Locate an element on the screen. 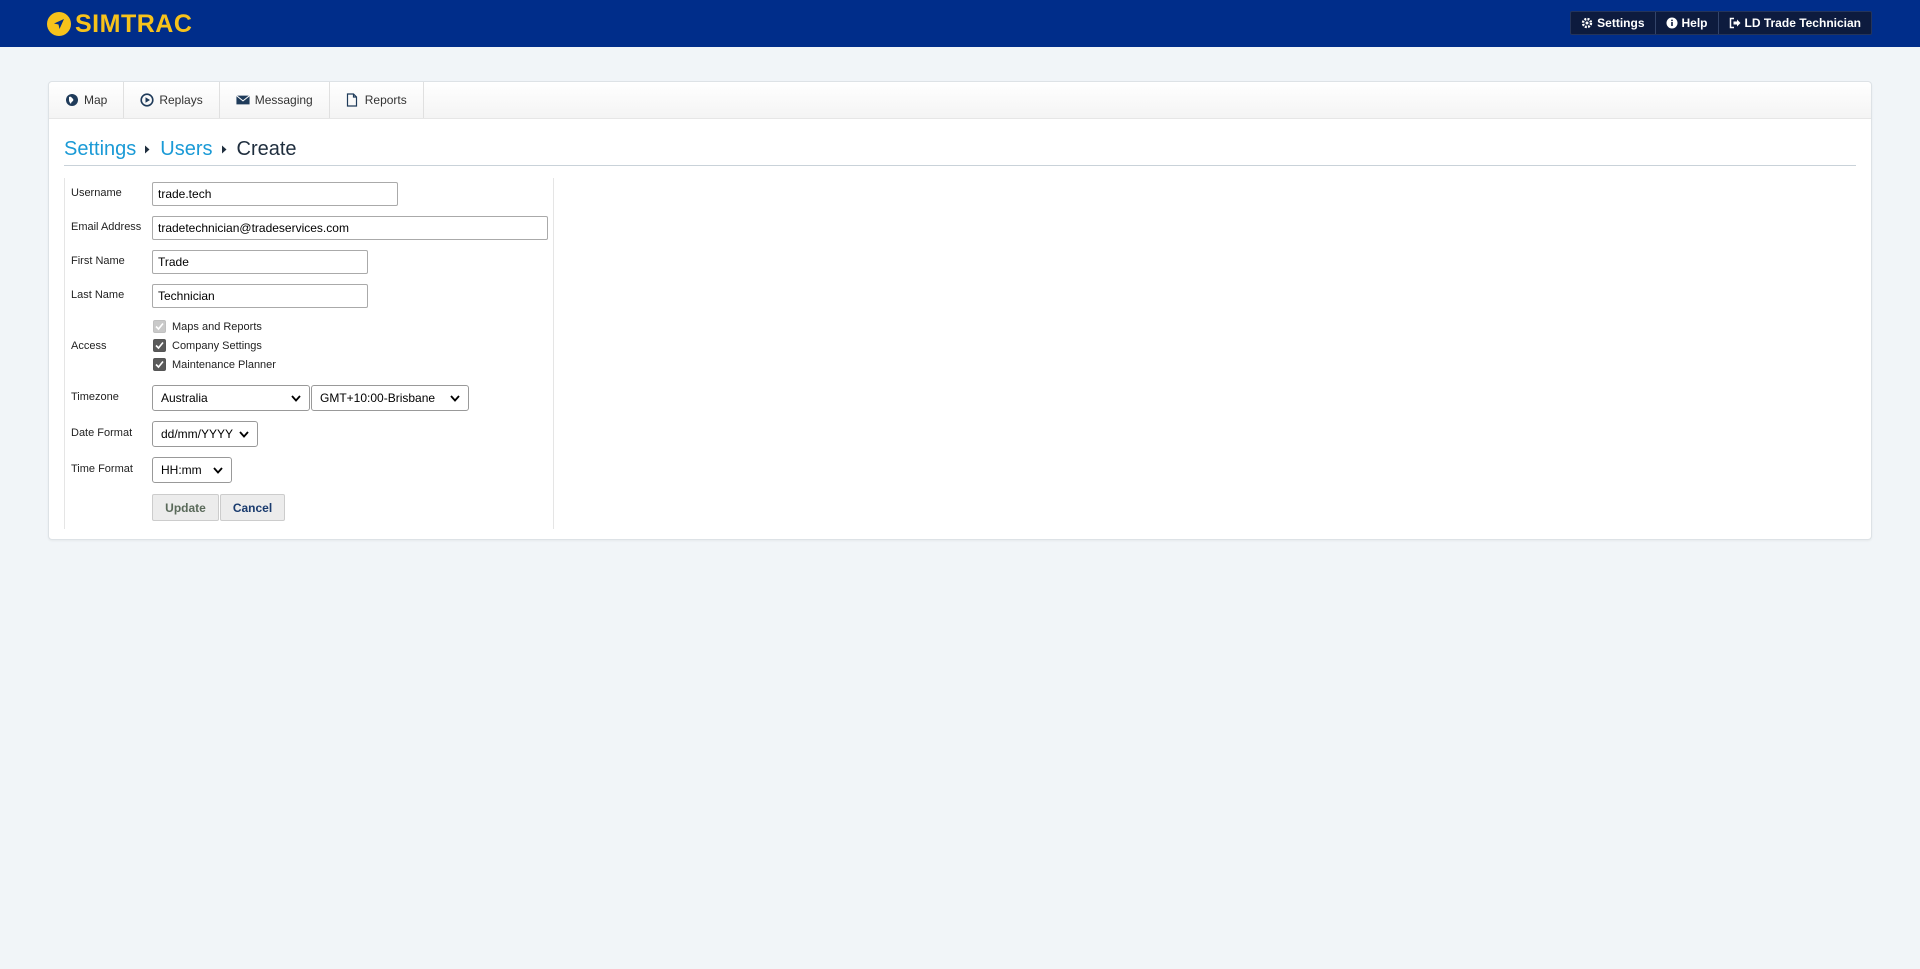 Image resolution: width=1920 pixels, height=969 pixels. play-circle-icon is located at coordinates (147, 100).